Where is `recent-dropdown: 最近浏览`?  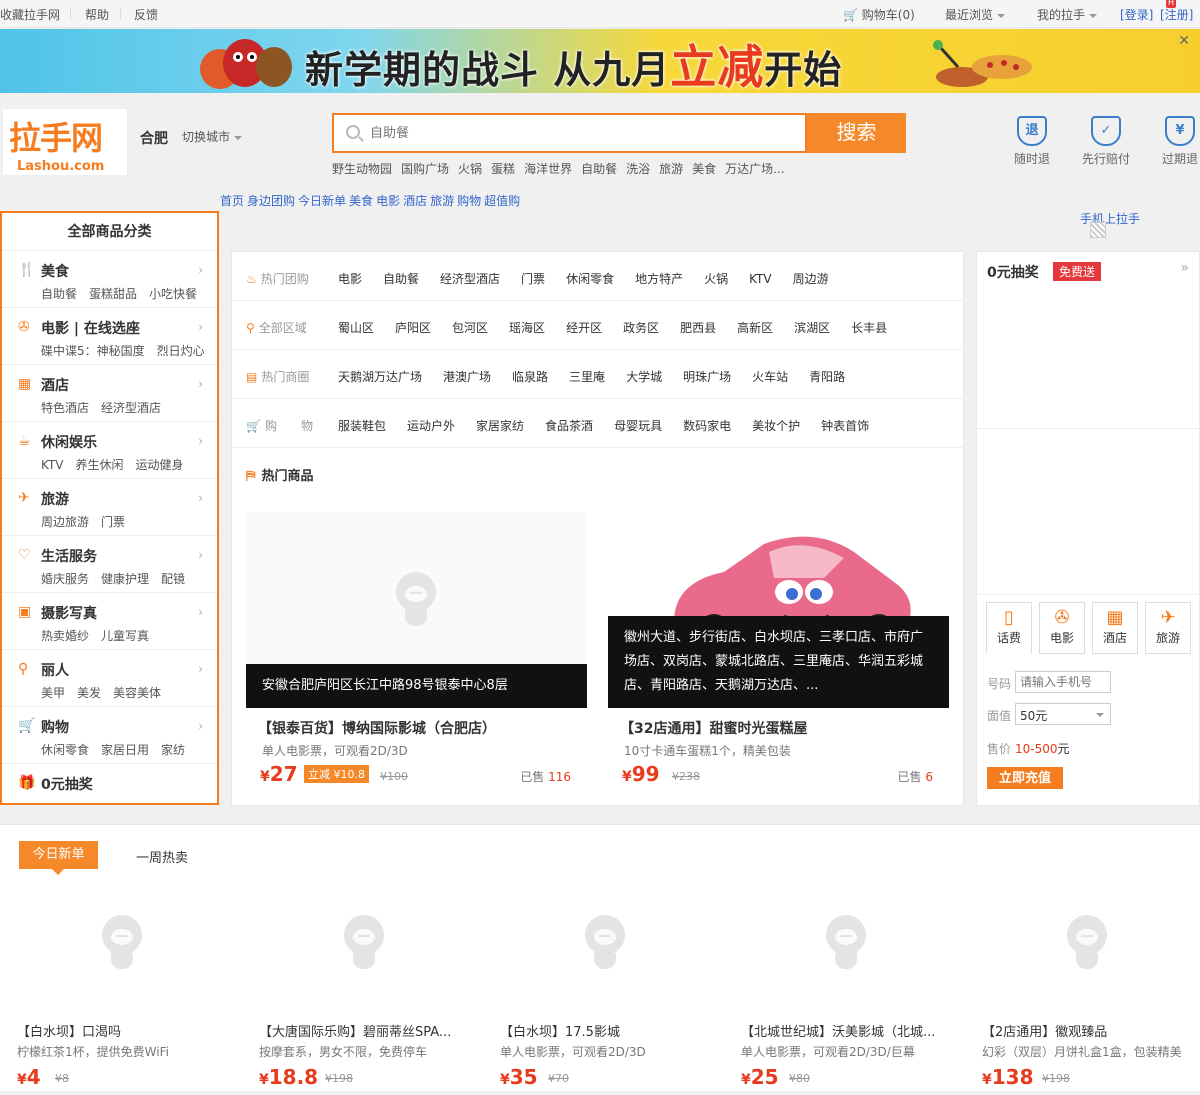 recent-dropdown: 最近浏览 is located at coordinates (975, 14).